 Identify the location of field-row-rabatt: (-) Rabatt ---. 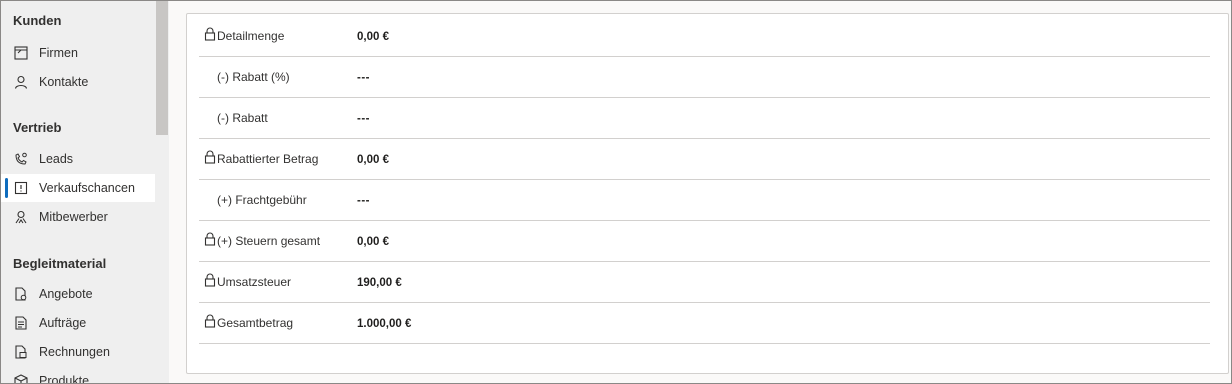
(704, 118).